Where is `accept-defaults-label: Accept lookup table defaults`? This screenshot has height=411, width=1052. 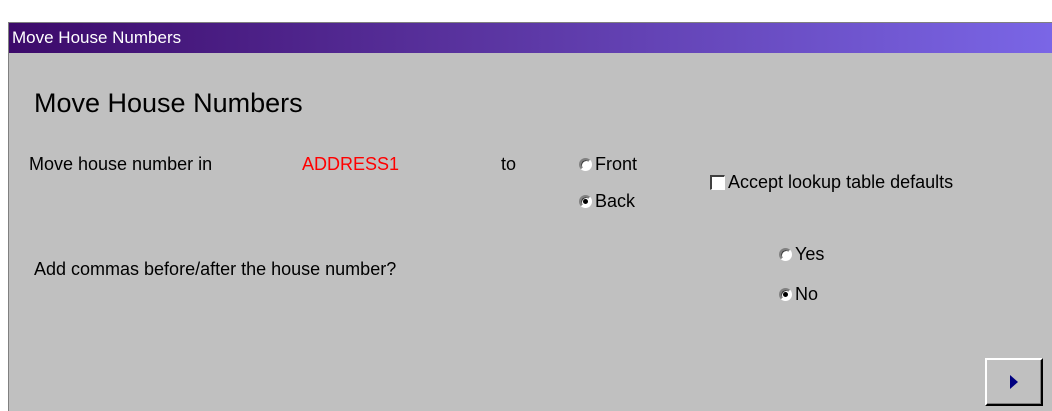 accept-defaults-label: Accept lookup table defaults is located at coordinates (841, 182).